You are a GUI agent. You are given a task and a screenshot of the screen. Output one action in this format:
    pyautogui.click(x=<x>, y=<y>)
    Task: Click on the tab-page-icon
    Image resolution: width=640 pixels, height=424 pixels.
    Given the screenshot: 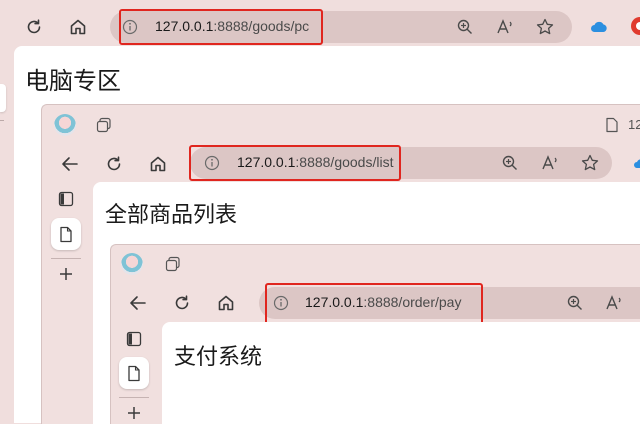 What is the action you would take?
    pyautogui.click(x=612, y=125)
    